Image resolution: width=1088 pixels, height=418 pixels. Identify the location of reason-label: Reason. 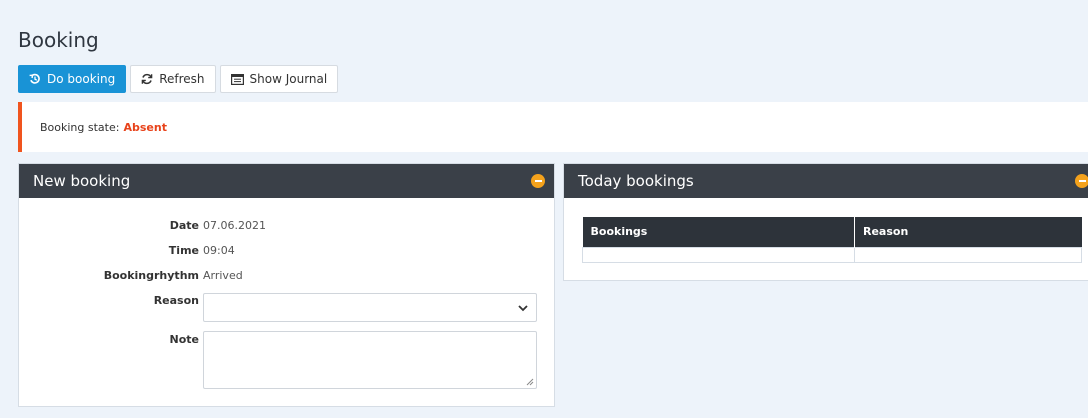
(176, 300).